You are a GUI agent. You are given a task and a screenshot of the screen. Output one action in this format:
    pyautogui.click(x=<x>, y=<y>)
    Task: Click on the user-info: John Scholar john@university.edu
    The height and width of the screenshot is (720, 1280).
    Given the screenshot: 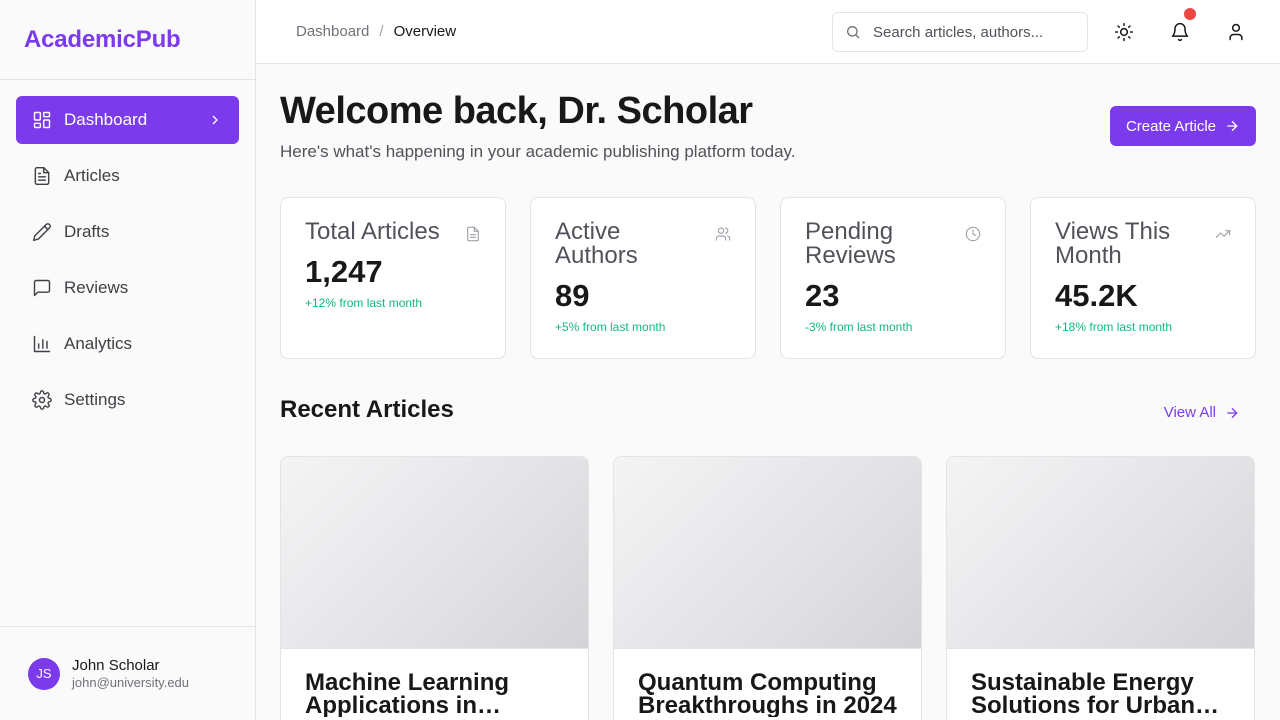 What is the action you would take?
    pyautogui.click(x=130, y=673)
    